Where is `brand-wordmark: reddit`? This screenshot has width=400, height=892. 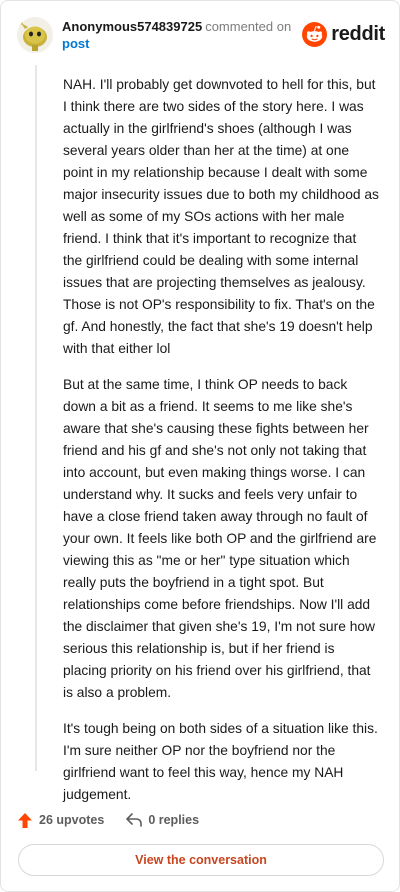
brand-wordmark: reddit is located at coordinates (358, 33).